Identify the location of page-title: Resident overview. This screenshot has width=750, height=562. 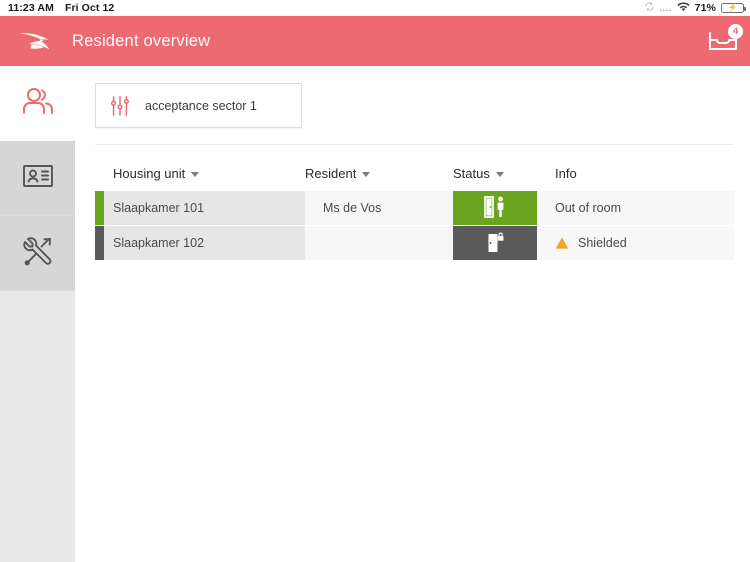
(141, 40).